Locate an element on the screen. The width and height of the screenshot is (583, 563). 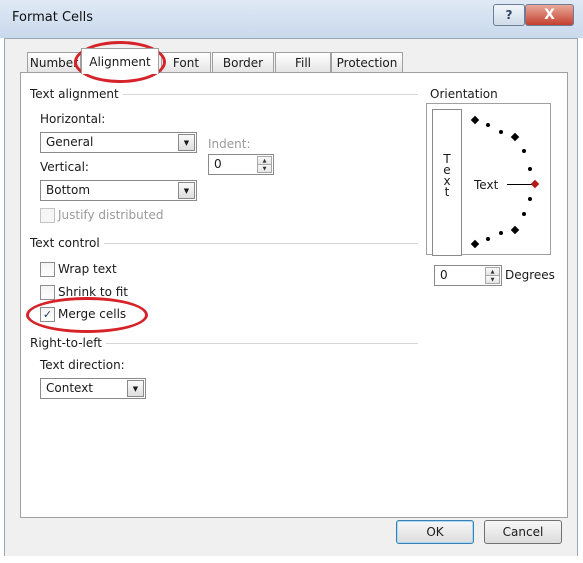
vertical-value: Bottom is located at coordinates (68, 190).